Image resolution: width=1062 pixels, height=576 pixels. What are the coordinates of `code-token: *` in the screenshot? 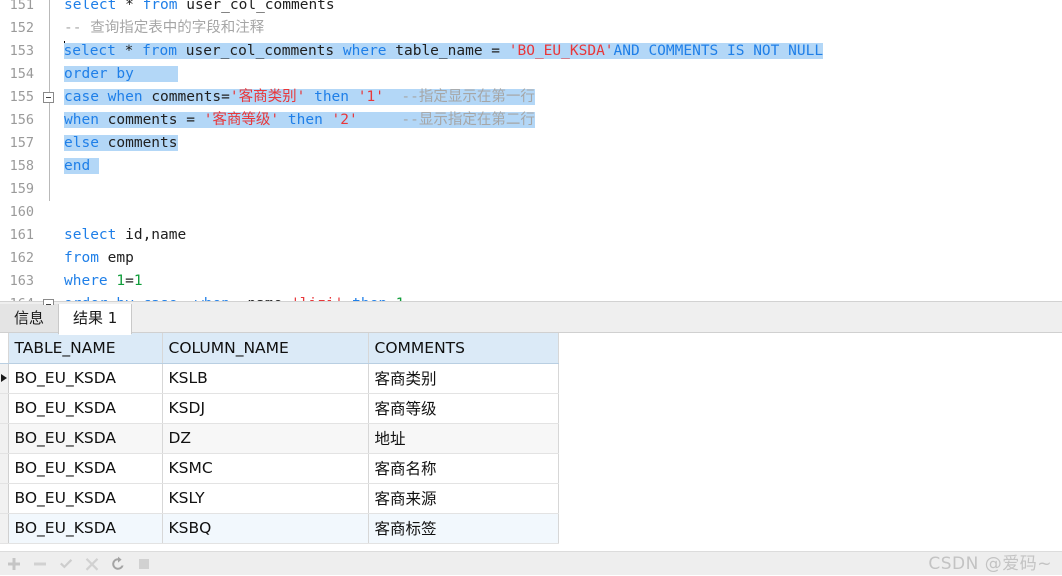 It's located at (134, 6).